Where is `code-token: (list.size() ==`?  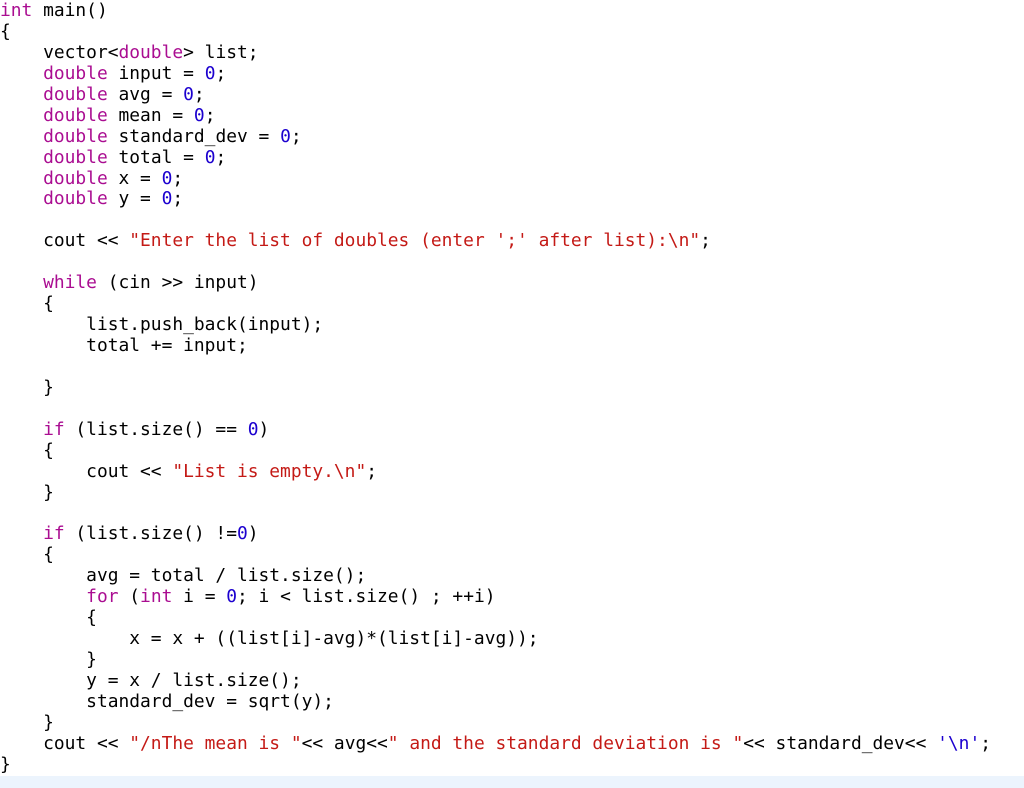
code-token: (list.size() == is located at coordinates (156, 429).